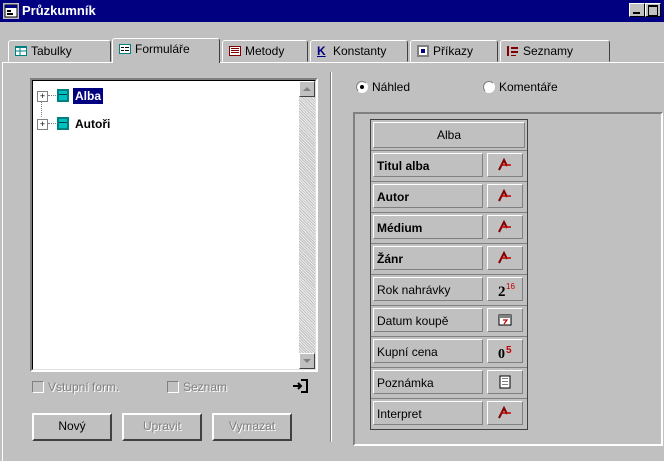 This screenshot has height=461, width=664. I want to click on tab-constants: K Konstanty, so click(359, 51).